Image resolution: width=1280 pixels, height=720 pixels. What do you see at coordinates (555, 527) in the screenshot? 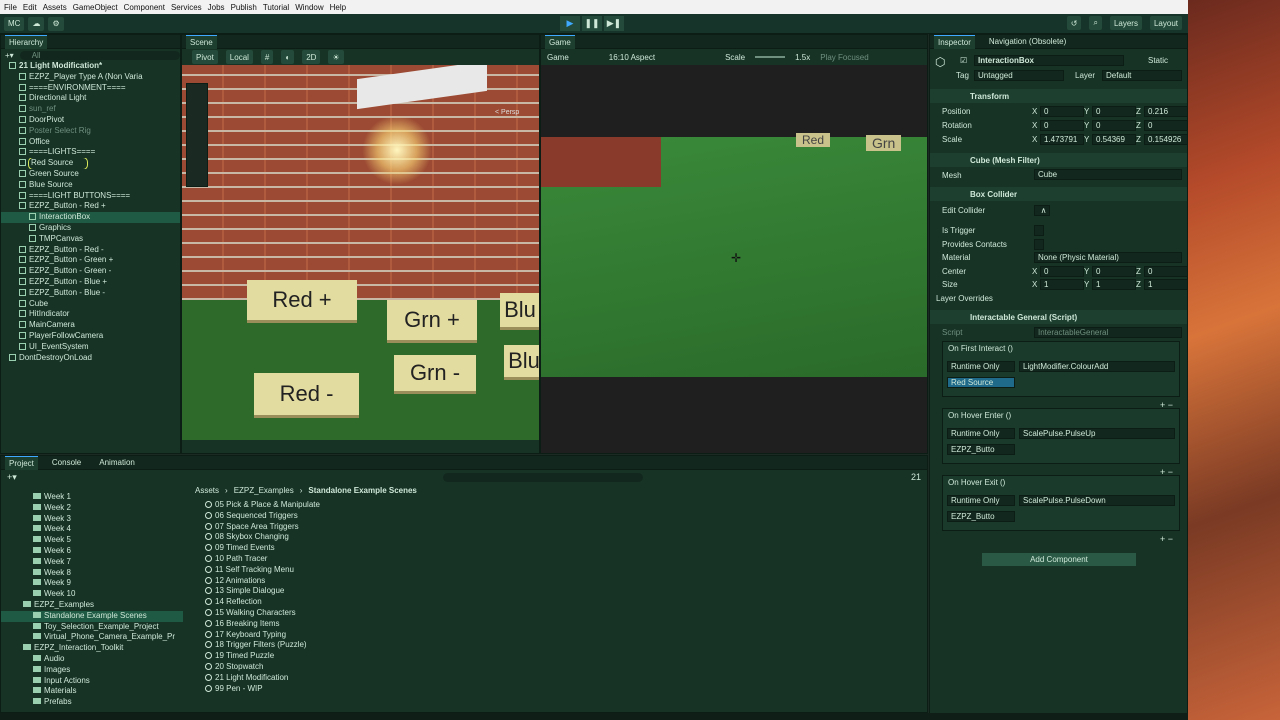
I see `scene-file-item: 07 Space Area Triggers` at bounding box center [555, 527].